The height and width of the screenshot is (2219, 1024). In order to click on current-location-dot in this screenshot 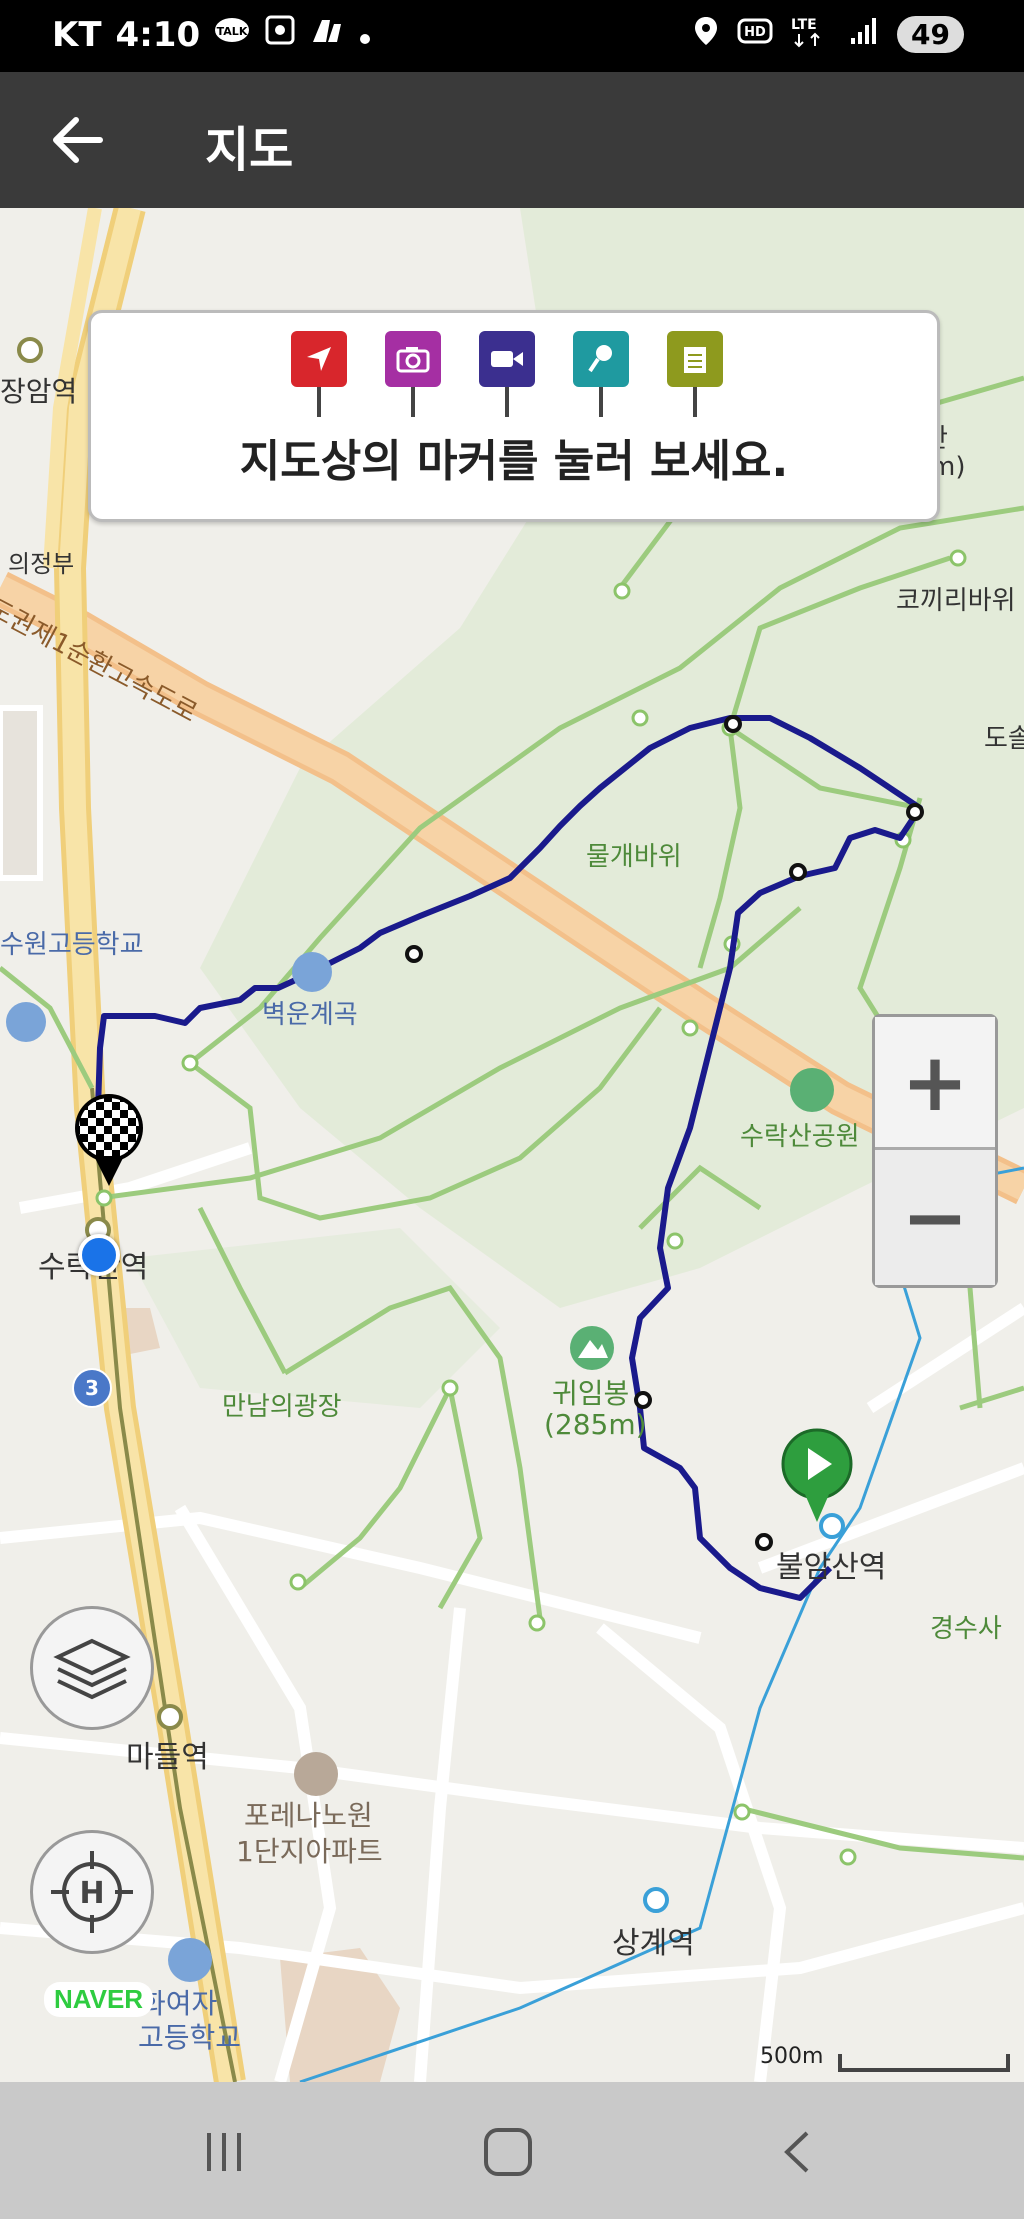, I will do `click(99, 1255)`.